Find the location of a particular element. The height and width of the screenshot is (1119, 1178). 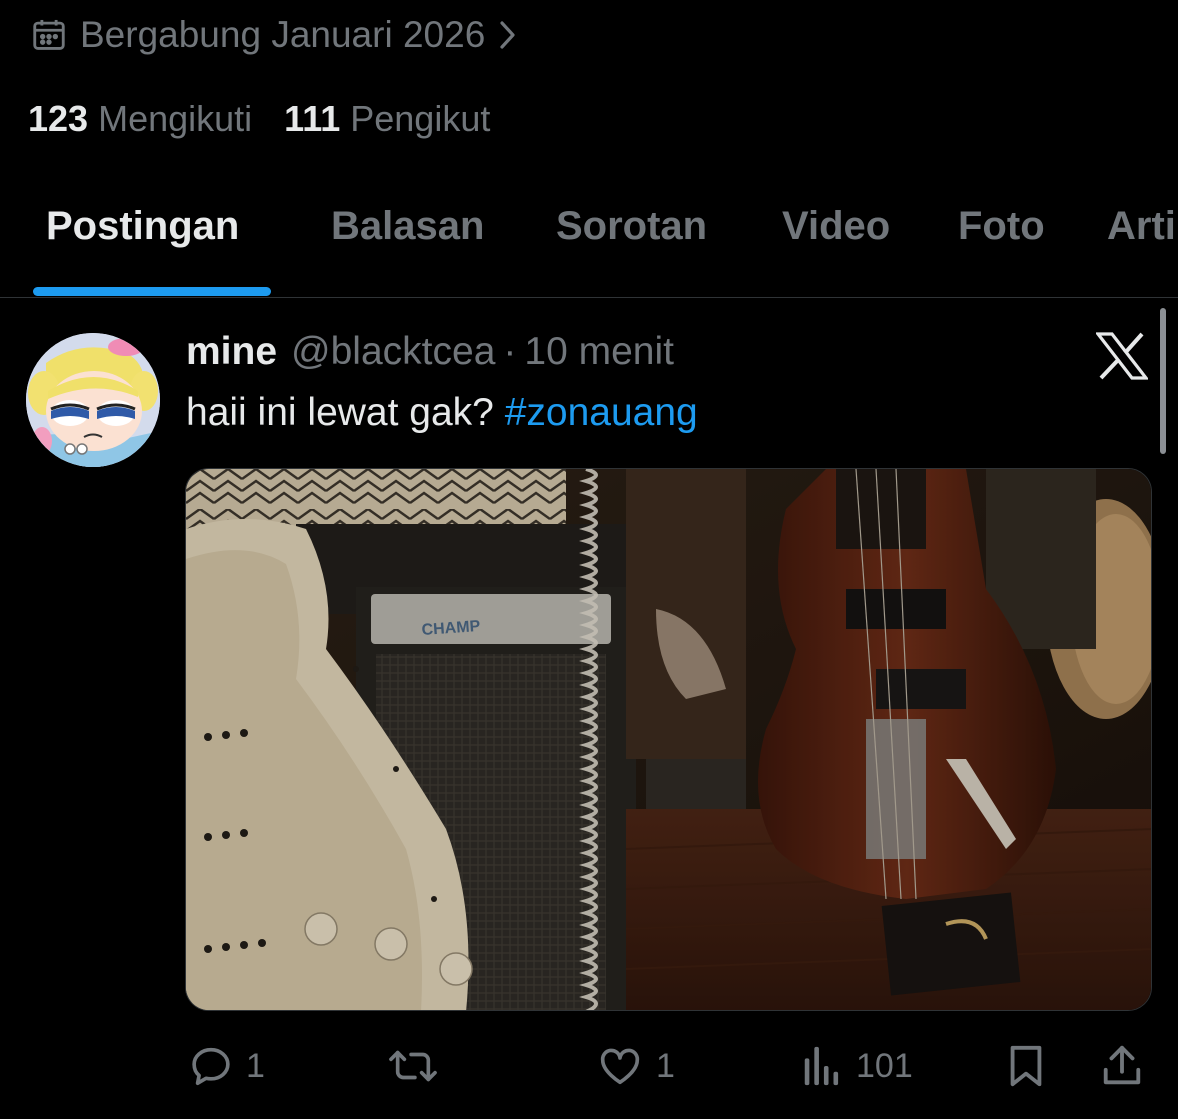

chevron-right-icon is located at coordinates (508, 35).